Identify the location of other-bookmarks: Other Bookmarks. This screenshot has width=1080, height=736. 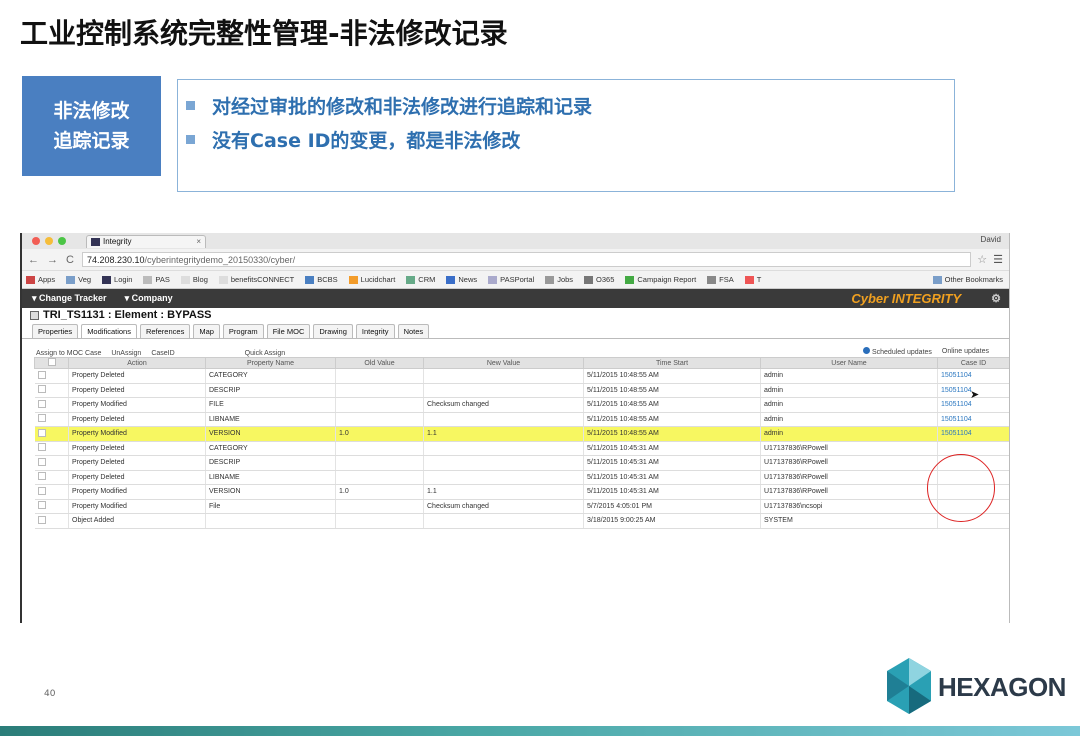
(967, 279).